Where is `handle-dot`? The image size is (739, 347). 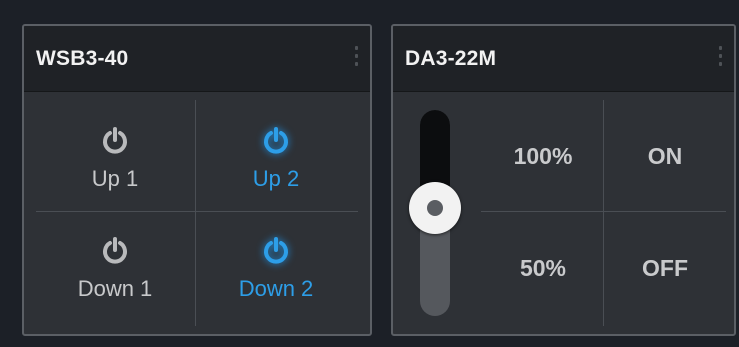
handle-dot is located at coordinates (435, 208).